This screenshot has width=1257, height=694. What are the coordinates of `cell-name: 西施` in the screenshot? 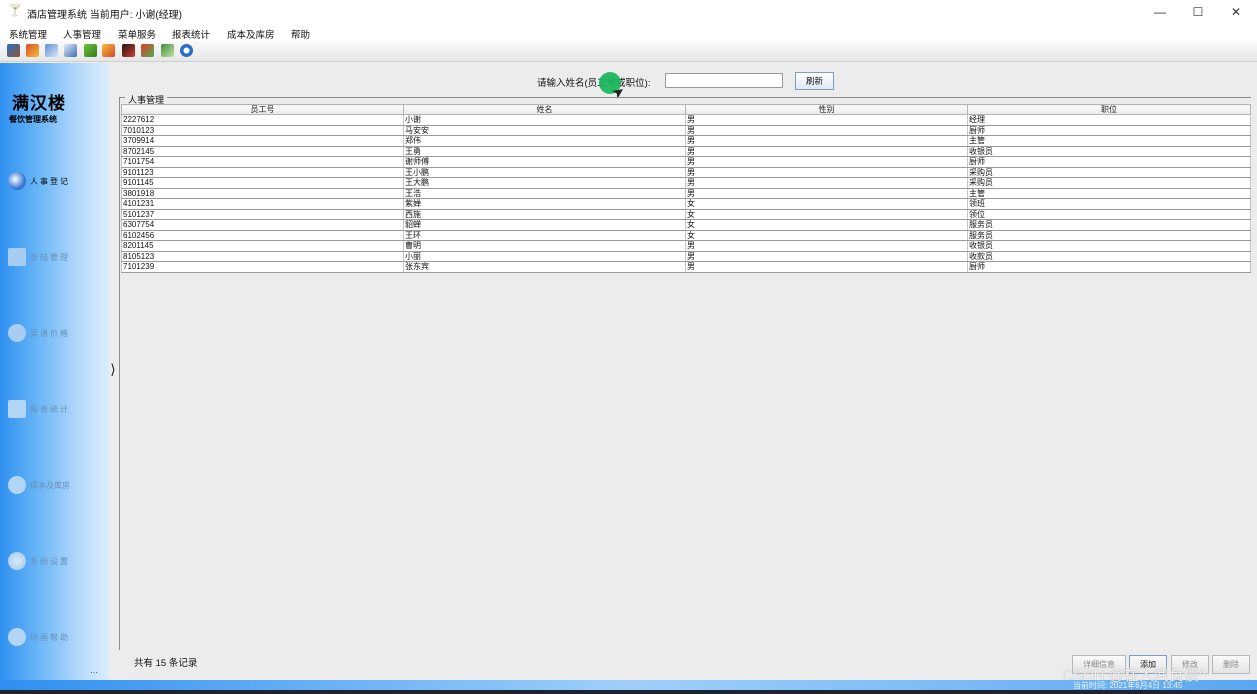 It's located at (544, 214).